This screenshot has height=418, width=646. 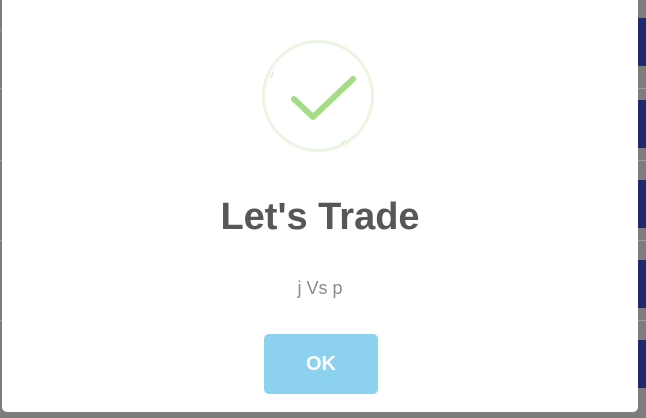 What do you see at coordinates (320, 217) in the screenshot?
I see `dialog-title: Let's Trade` at bounding box center [320, 217].